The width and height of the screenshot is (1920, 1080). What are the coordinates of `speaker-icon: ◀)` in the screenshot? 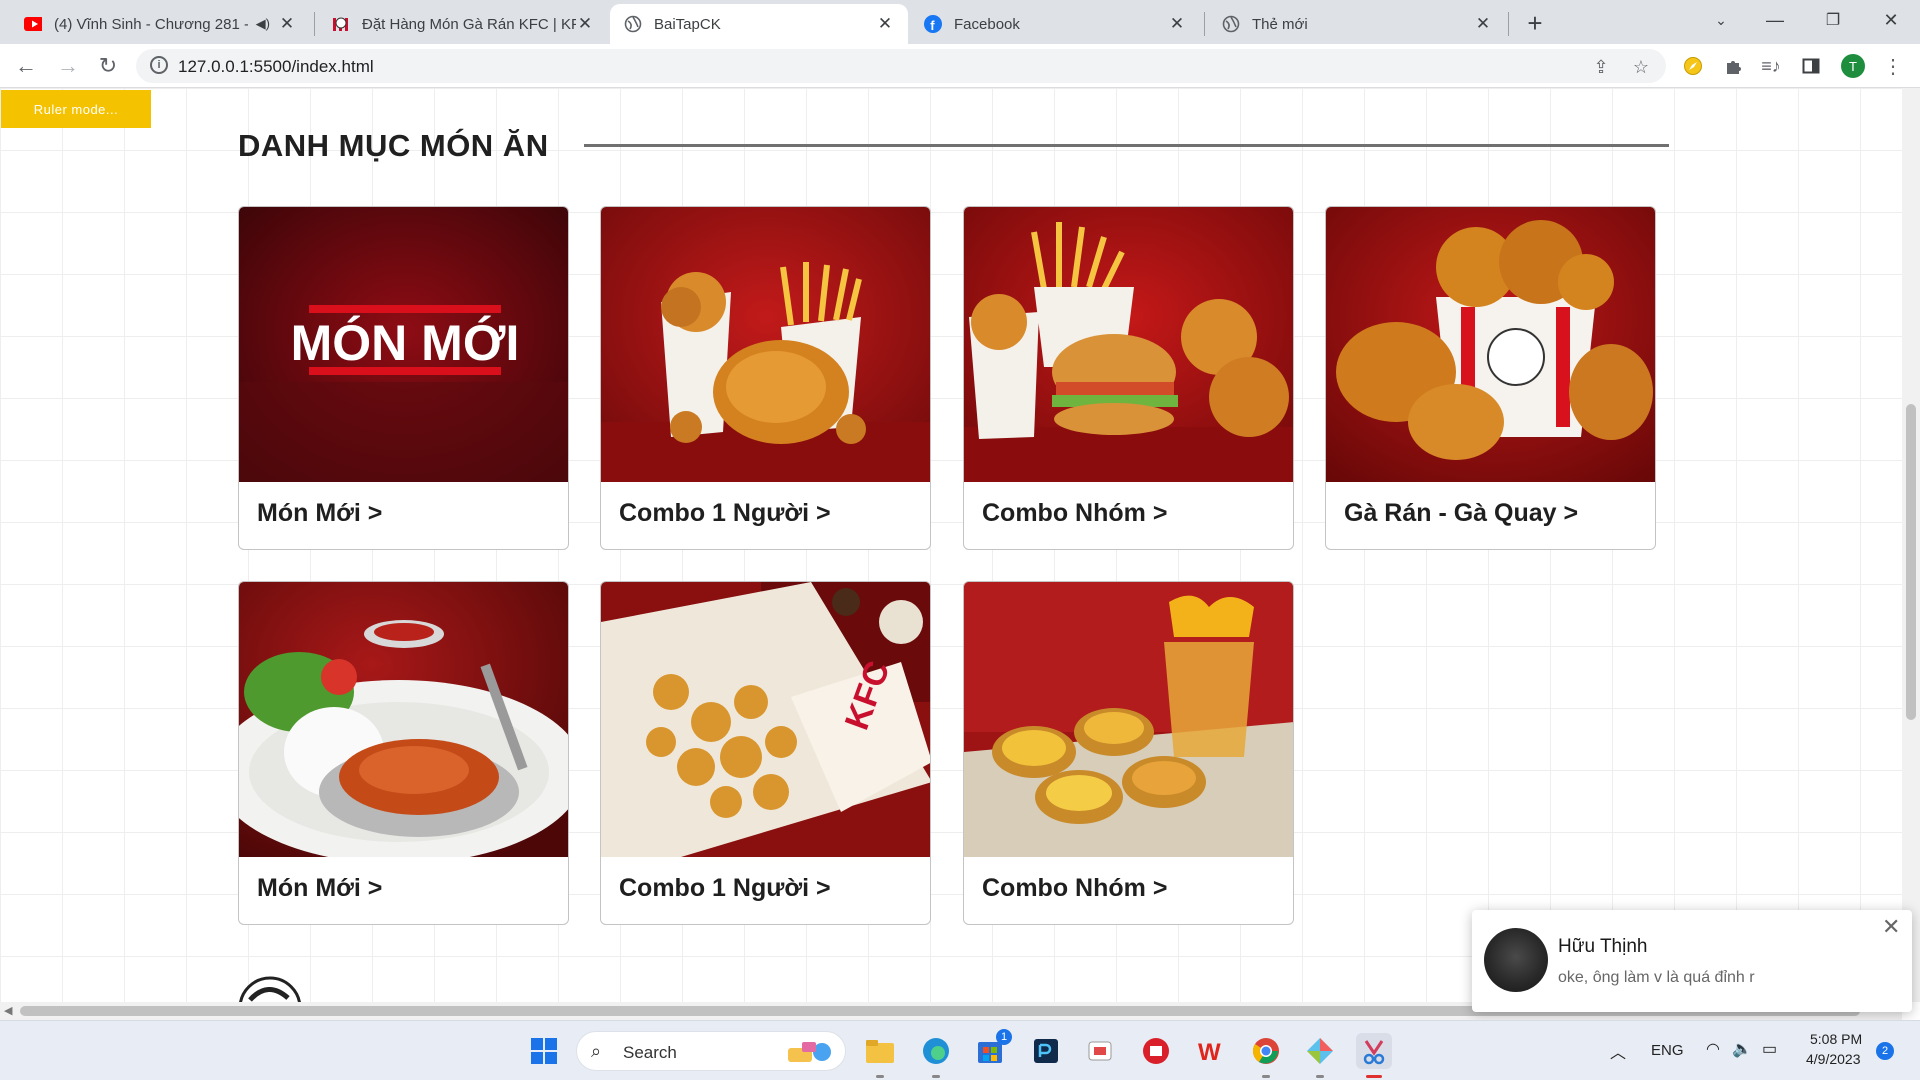 It's located at (263, 24).